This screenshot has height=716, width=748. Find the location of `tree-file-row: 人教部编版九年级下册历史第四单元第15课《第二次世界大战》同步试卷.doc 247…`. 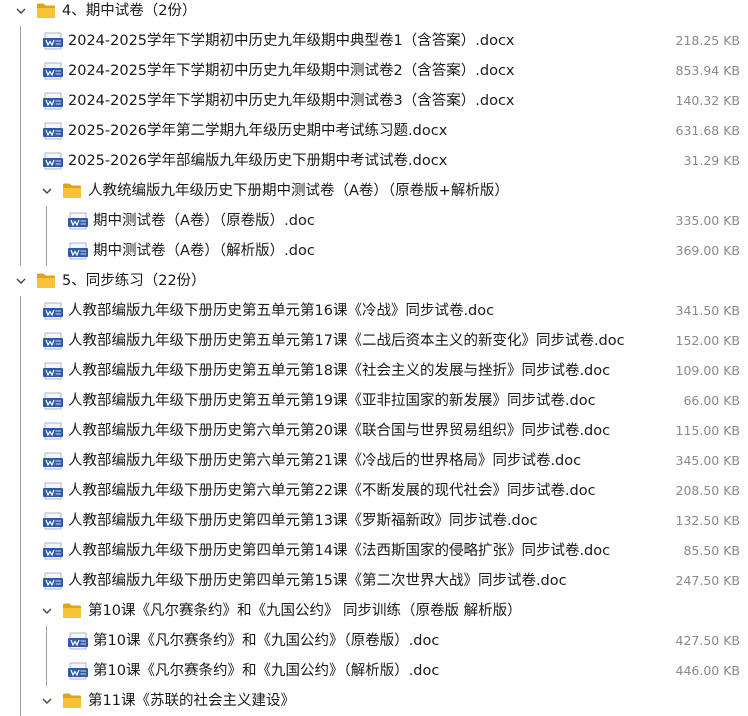

tree-file-row: 人教部编版九年级下册历史第四单元第15课《第二次世界大战》同步试卷.doc 247… is located at coordinates (374, 581).